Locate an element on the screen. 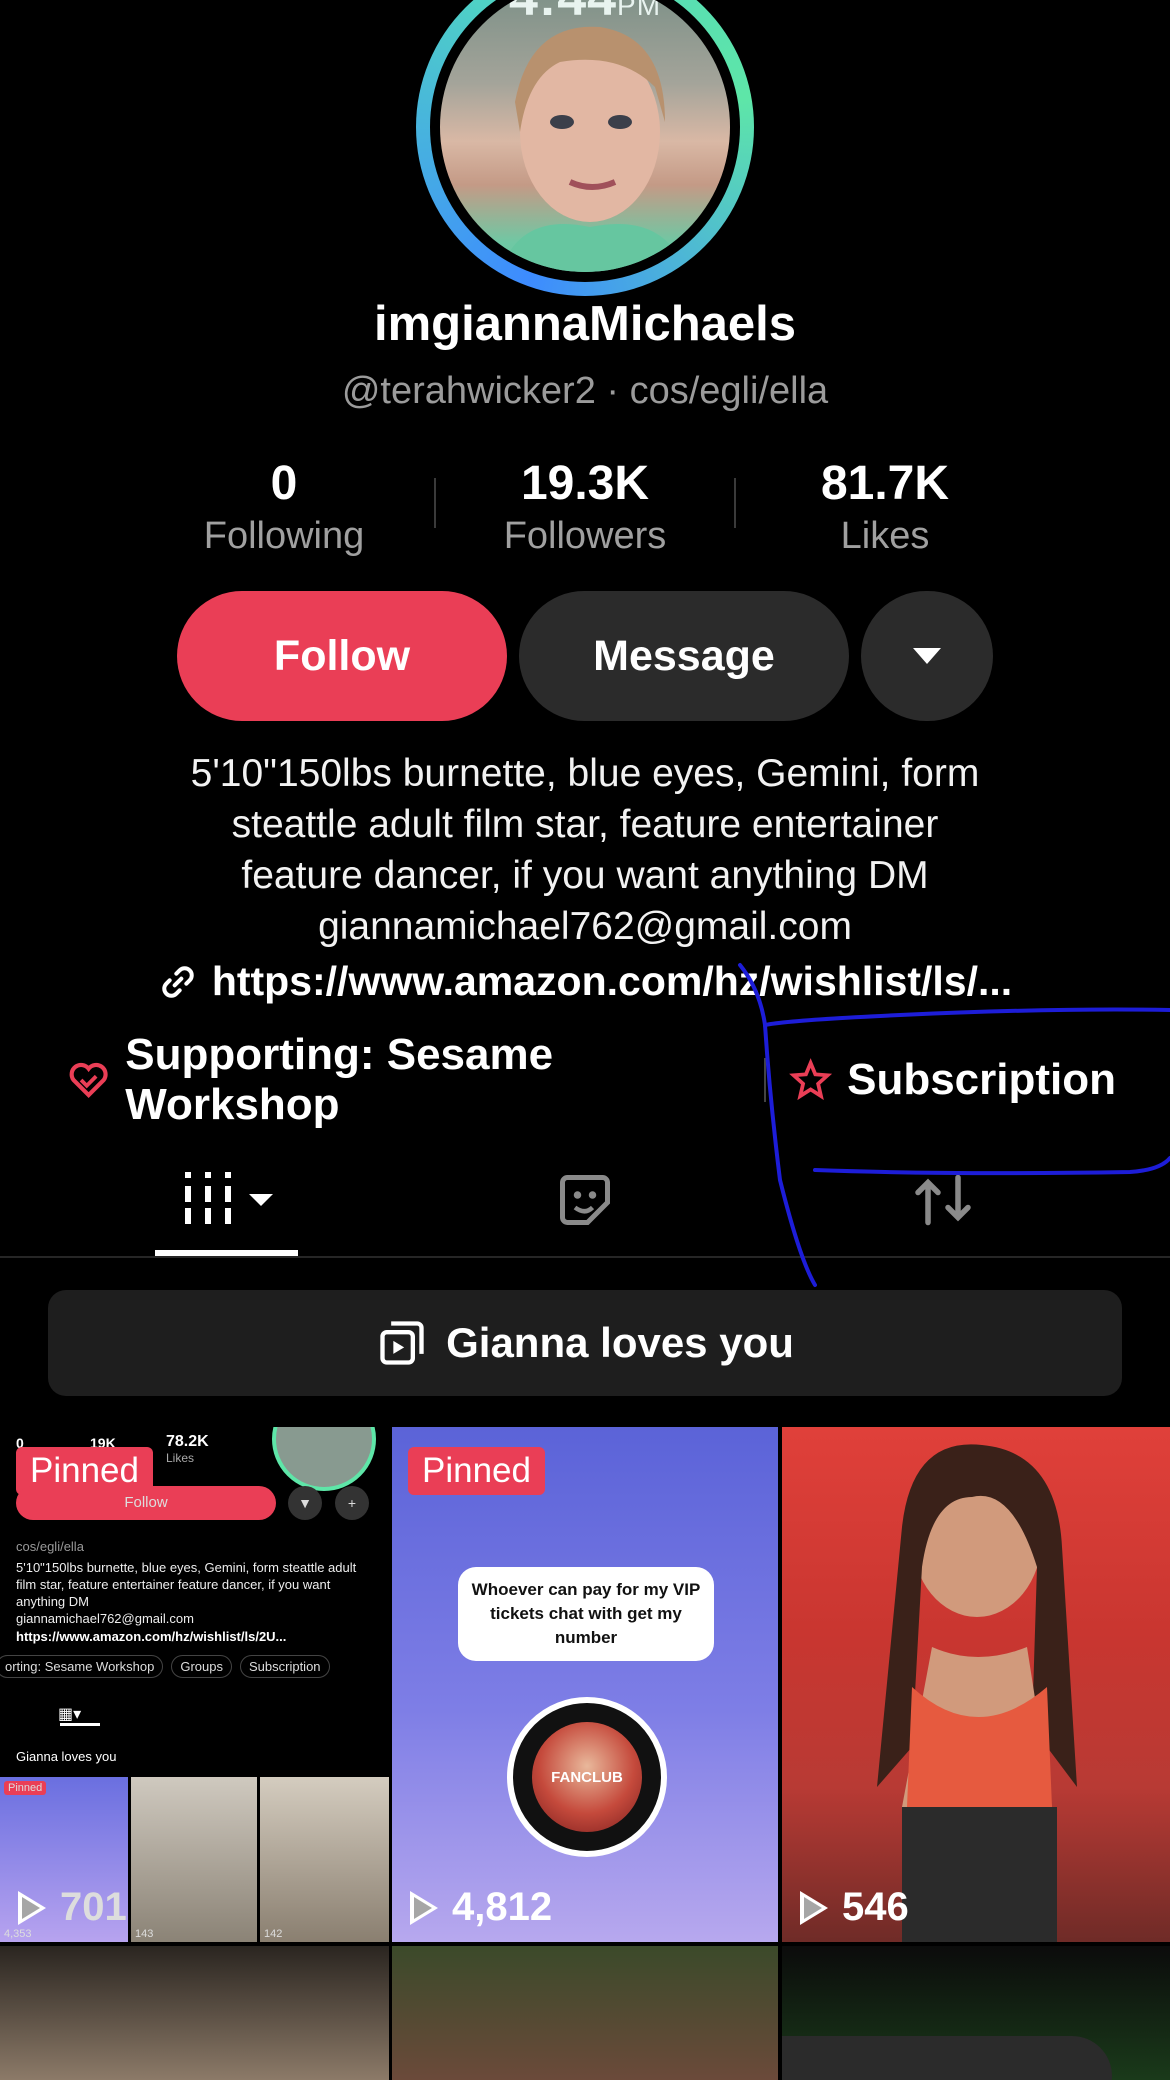  bio-line: giannamichael762@gmail.com is located at coordinates (585, 926).